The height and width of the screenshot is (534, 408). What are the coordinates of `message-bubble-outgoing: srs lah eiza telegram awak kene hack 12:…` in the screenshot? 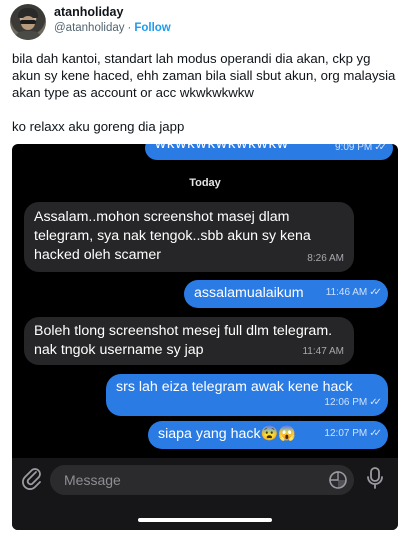 It's located at (247, 395).